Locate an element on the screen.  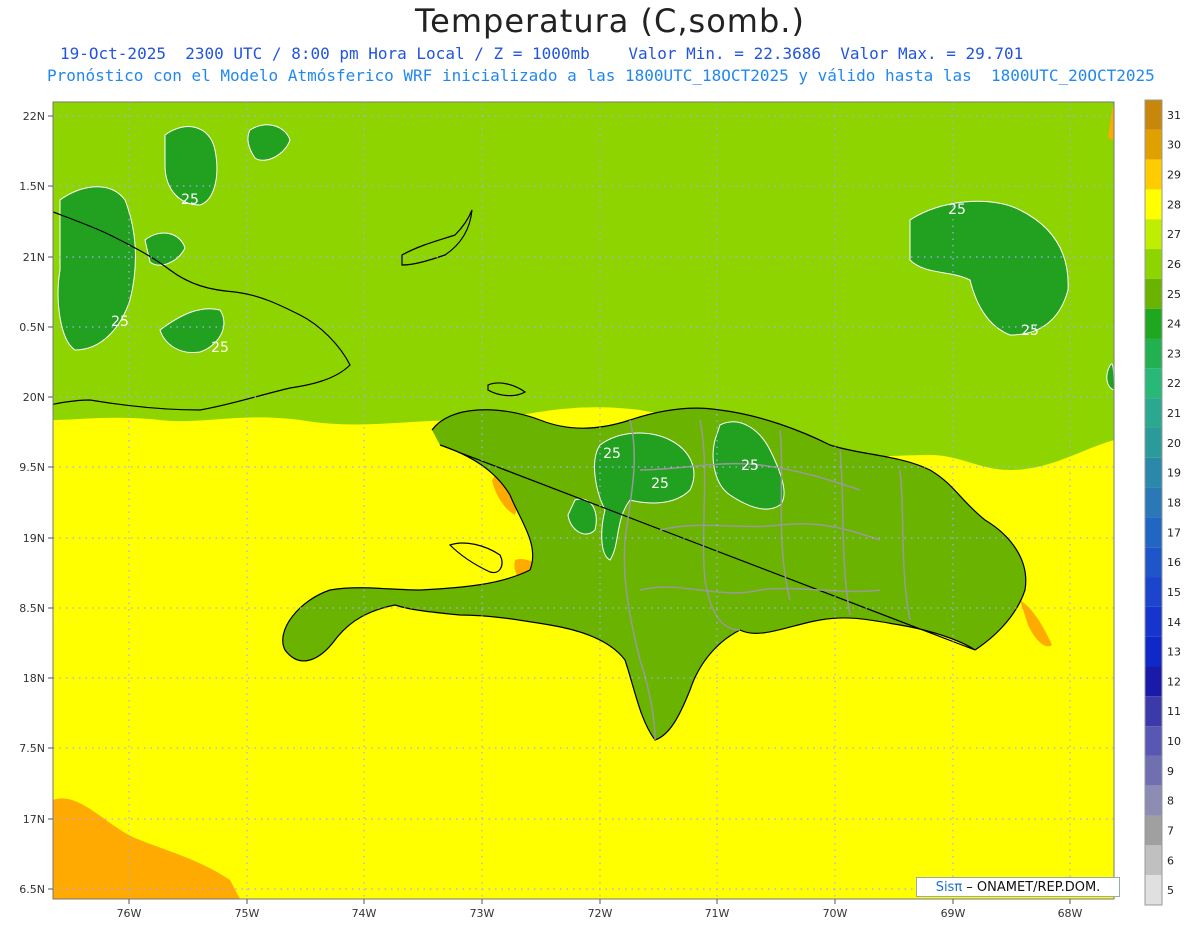
longitude-axis: 76W 75W 74W 73W 72W 71W 70W 69W 68W is located at coordinates (600, 909).